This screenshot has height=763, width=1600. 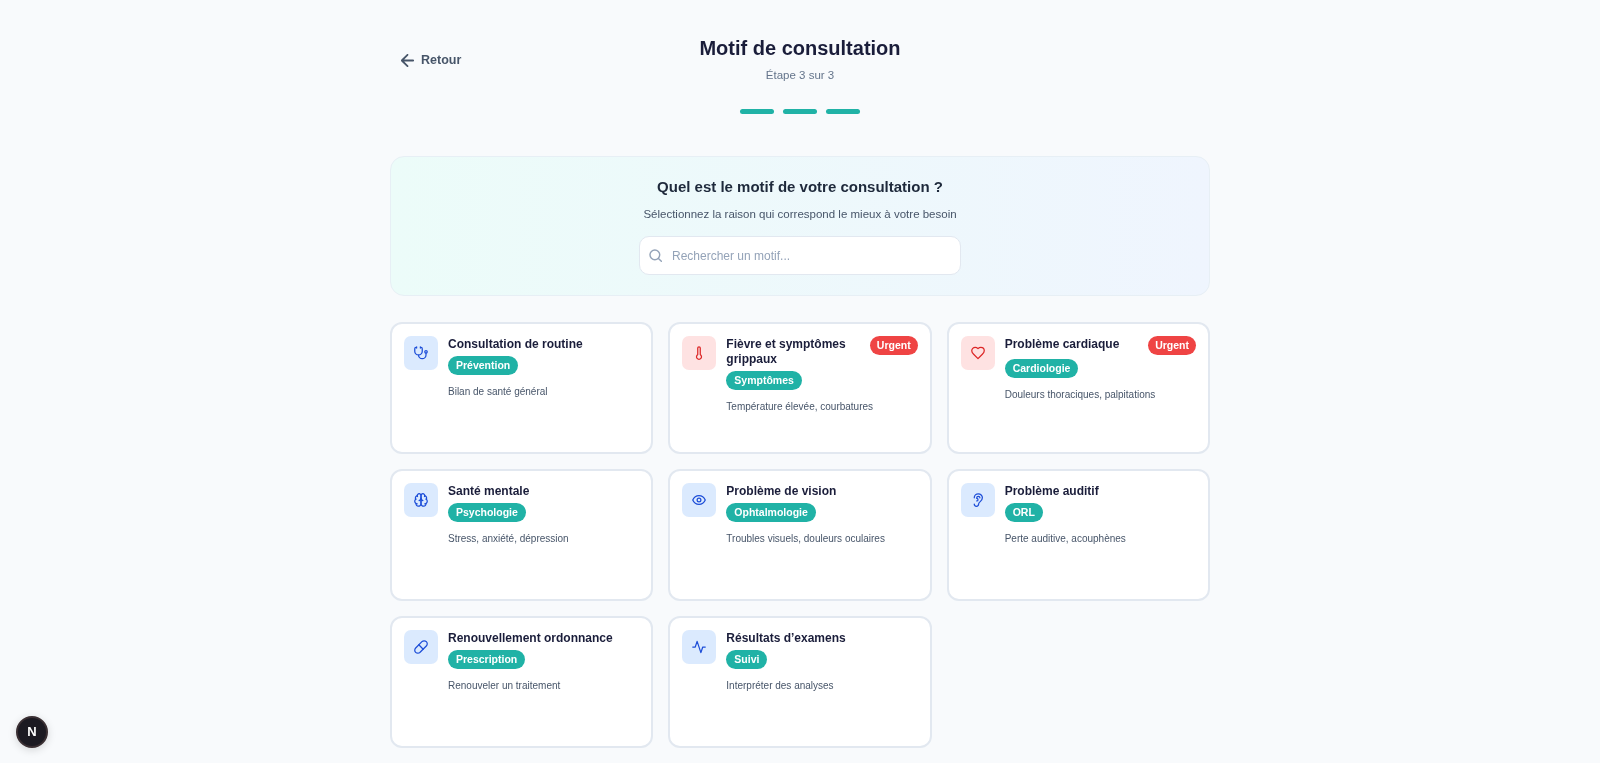 What do you see at coordinates (1062, 344) in the screenshot?
I see `reason-title: Problème cardiaque` at bounding box center [1062, 344].